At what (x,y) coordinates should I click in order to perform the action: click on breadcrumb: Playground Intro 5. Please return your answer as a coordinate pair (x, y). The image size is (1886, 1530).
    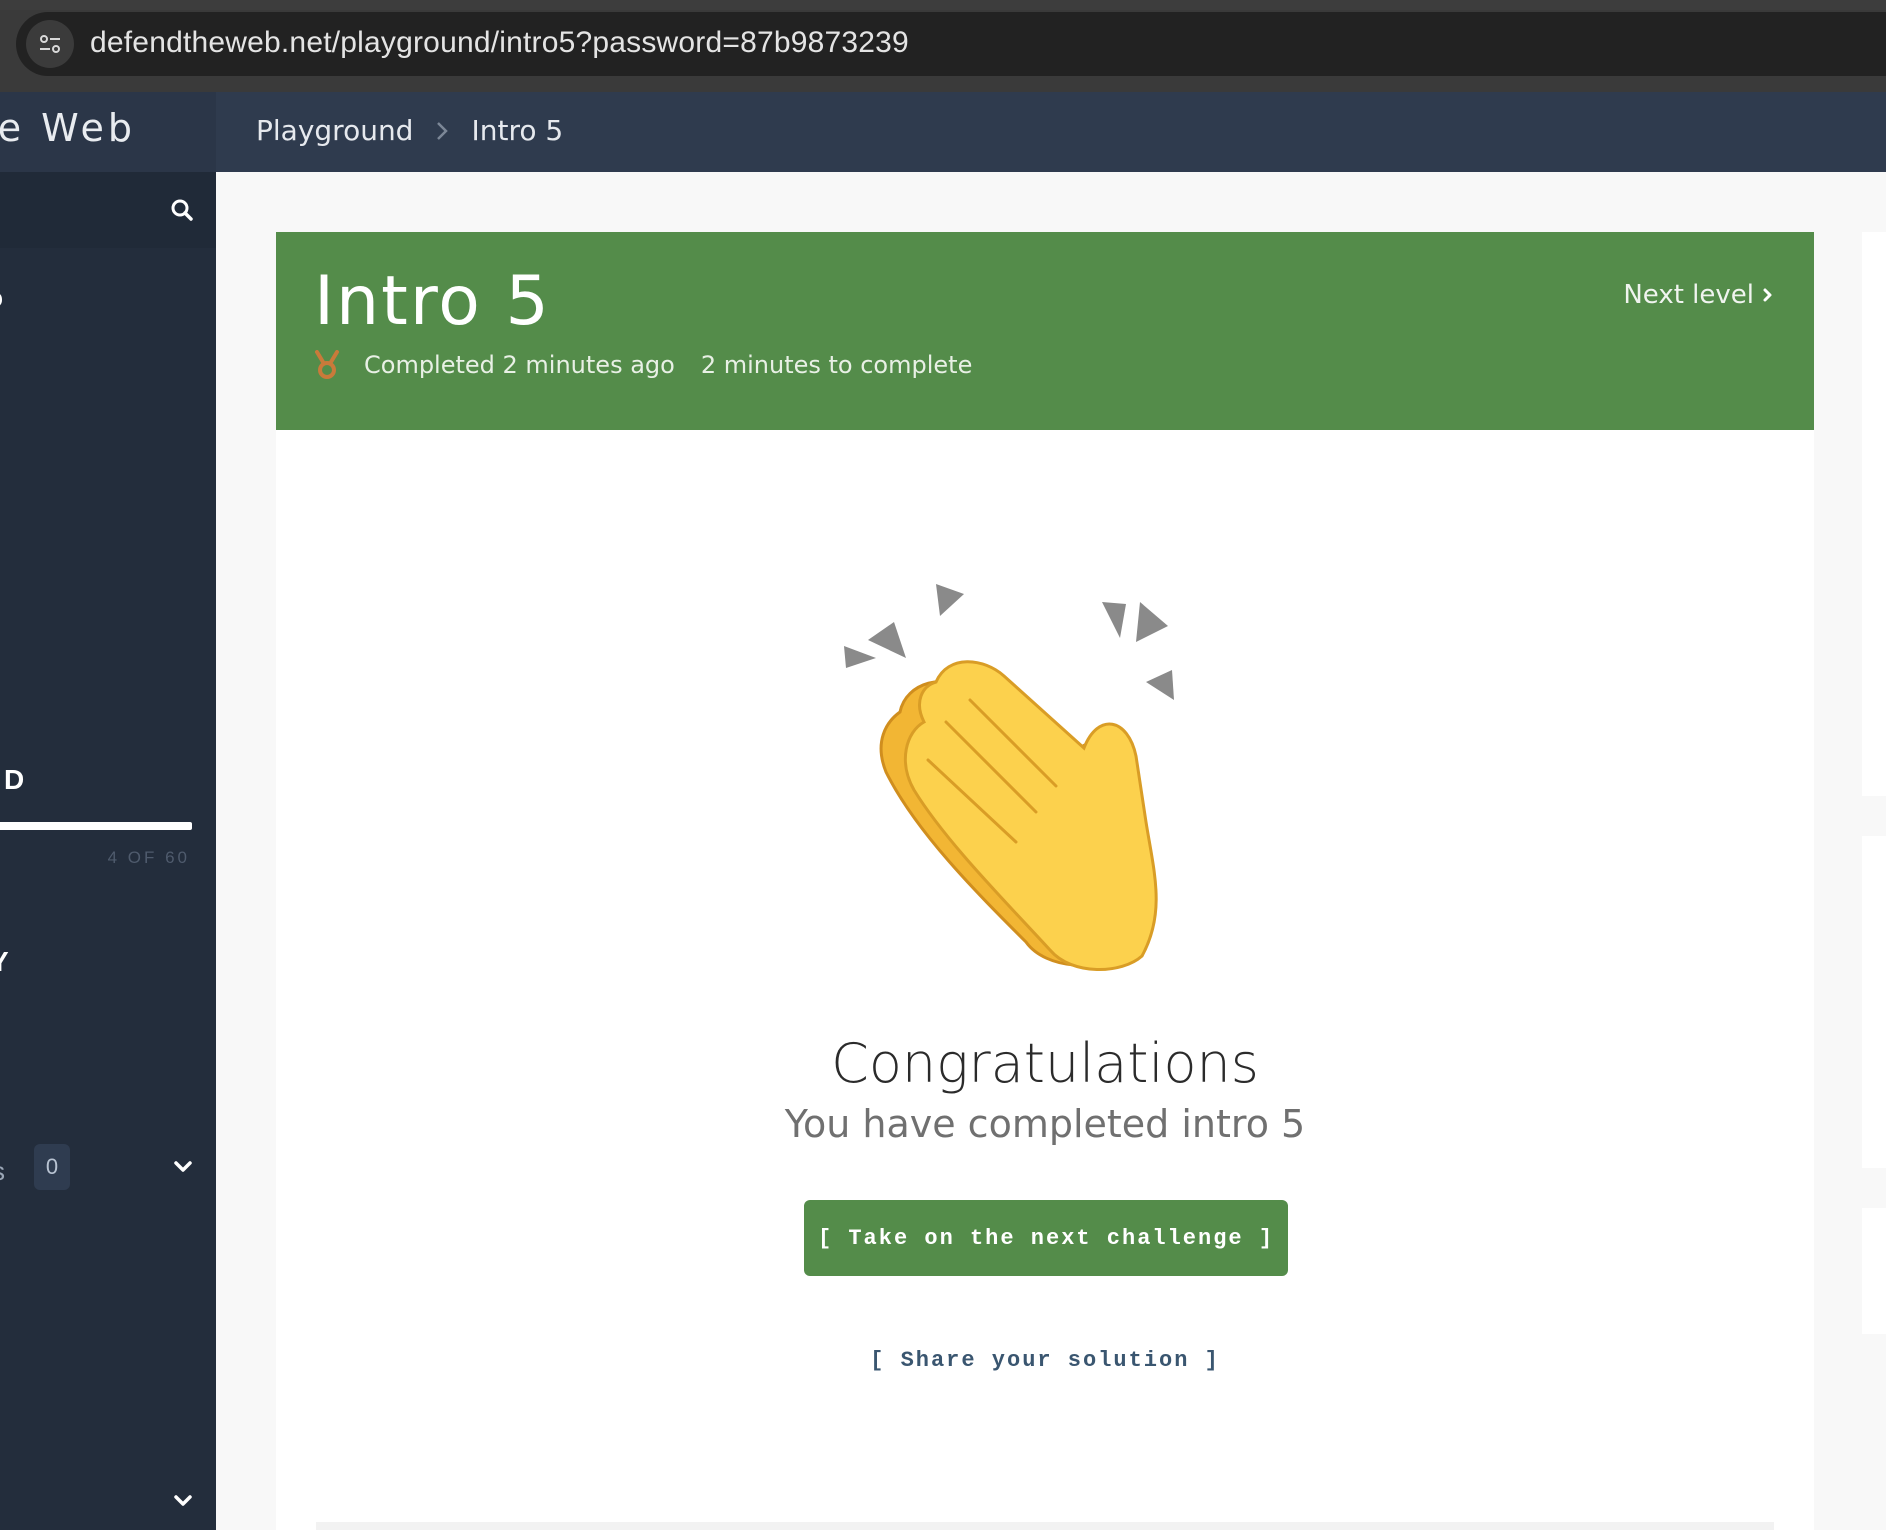
    Looking at the image, I should click on (409, 130).